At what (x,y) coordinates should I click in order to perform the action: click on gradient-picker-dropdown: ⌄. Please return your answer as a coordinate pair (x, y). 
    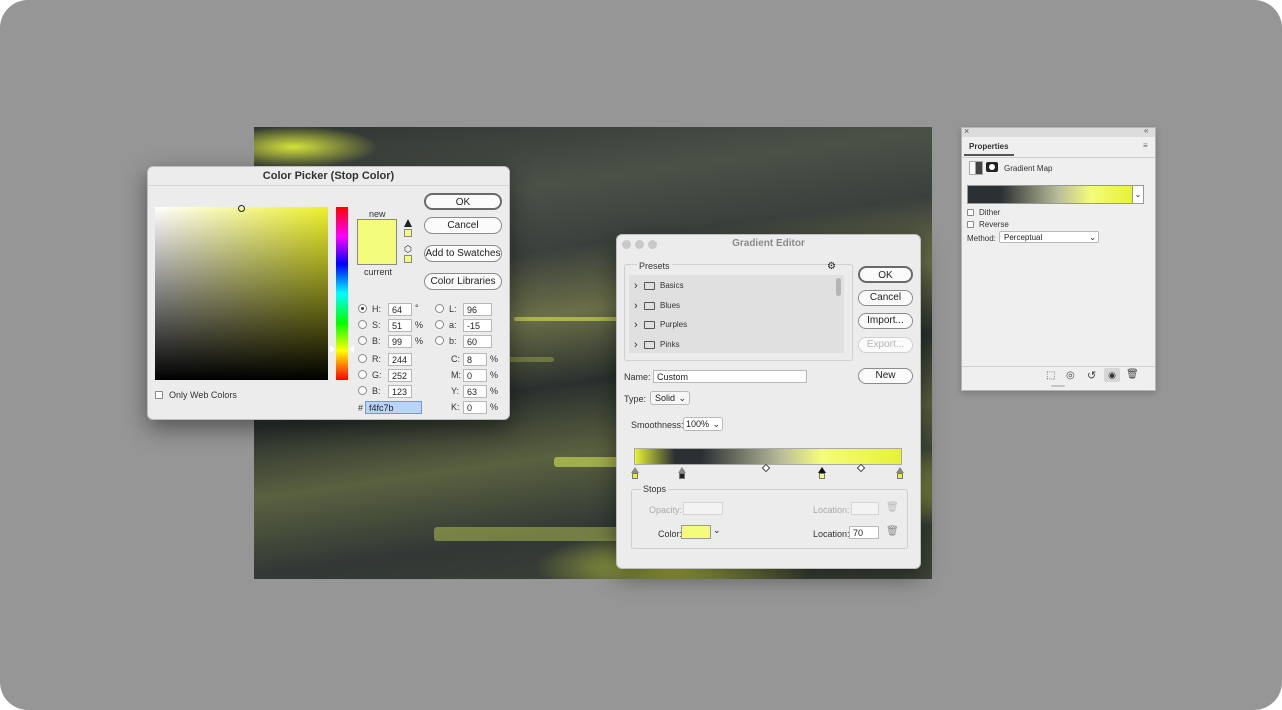
    Looking at the image, I should click on (1138, 194).